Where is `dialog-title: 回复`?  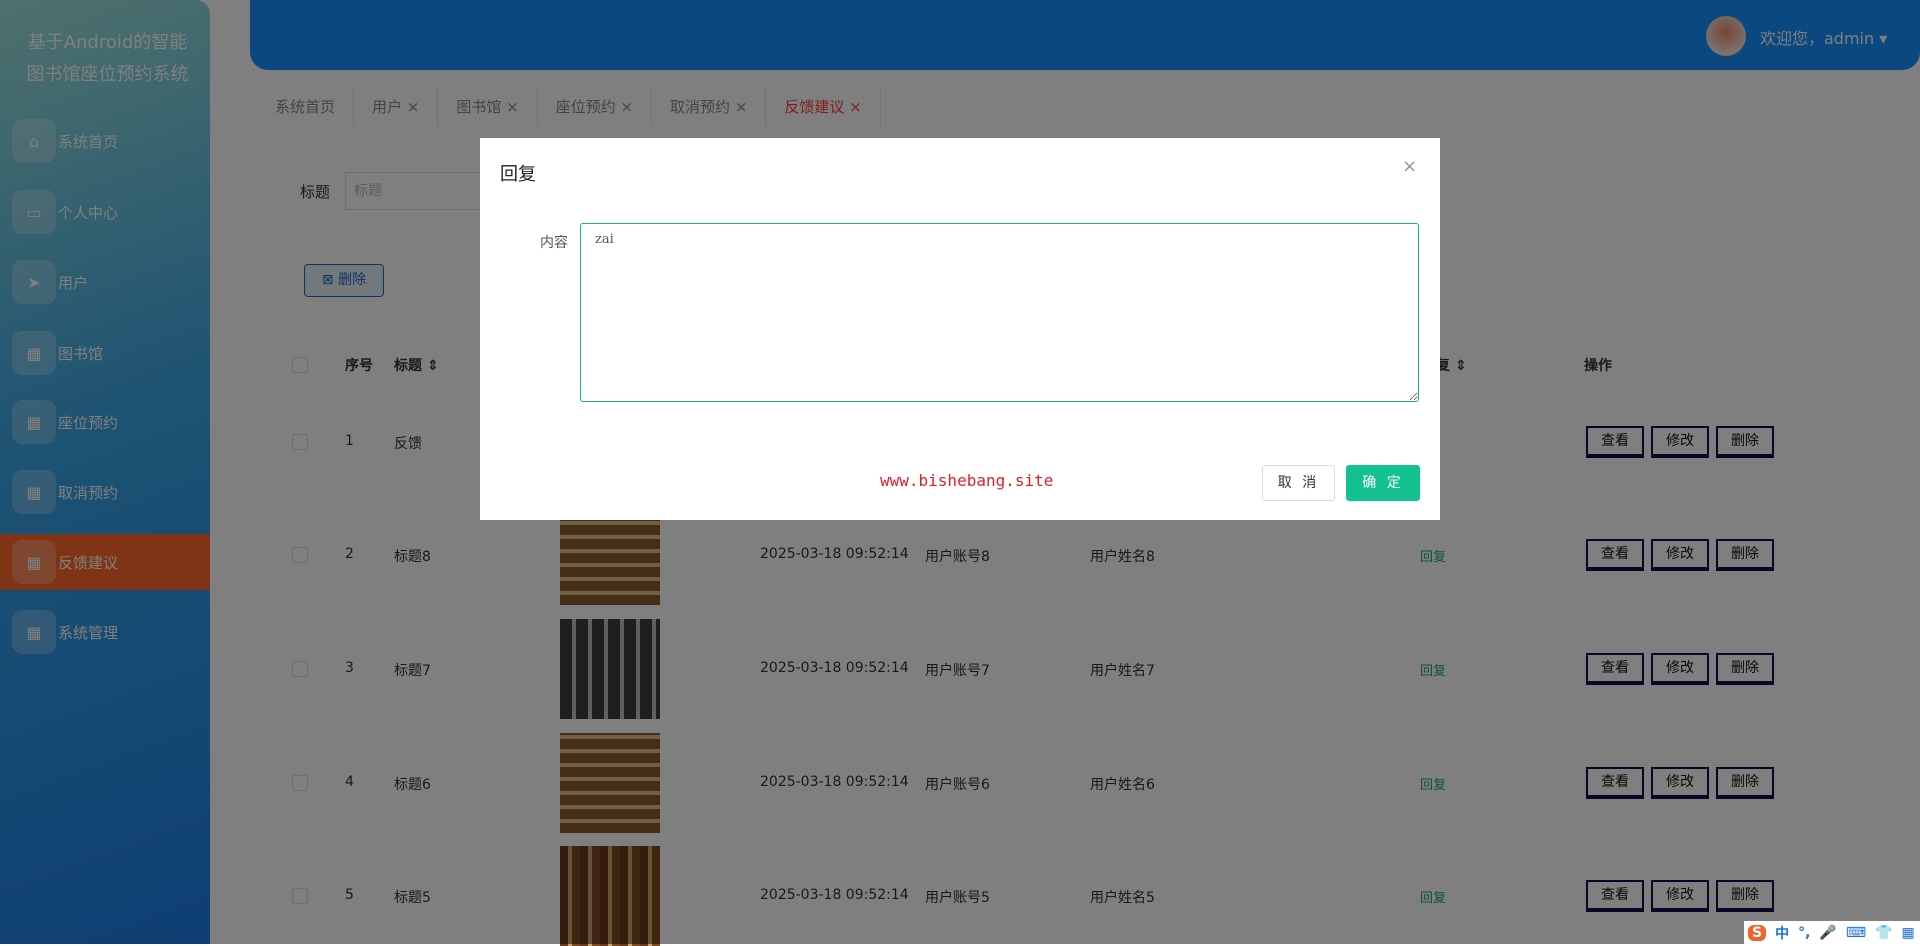 dialog-title: 回复 is located at coordinates (518, 174).